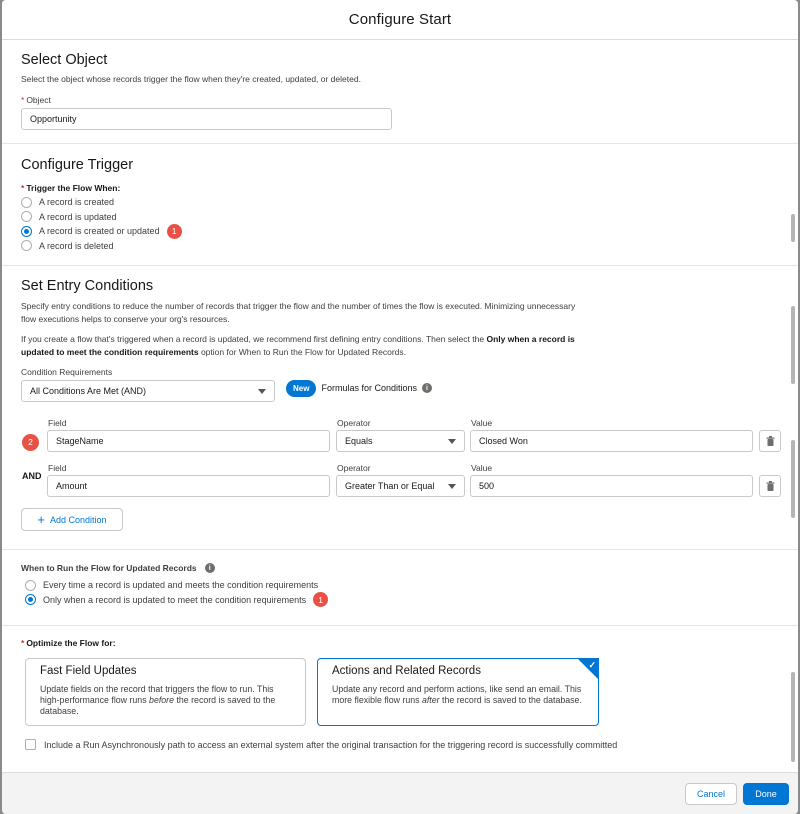 Image resolution: width=800 pixels, height=814 pixels. Describe the element at coordinates (400, 20) in the screenshot. I see `modal-header: Configure Start` at that location.